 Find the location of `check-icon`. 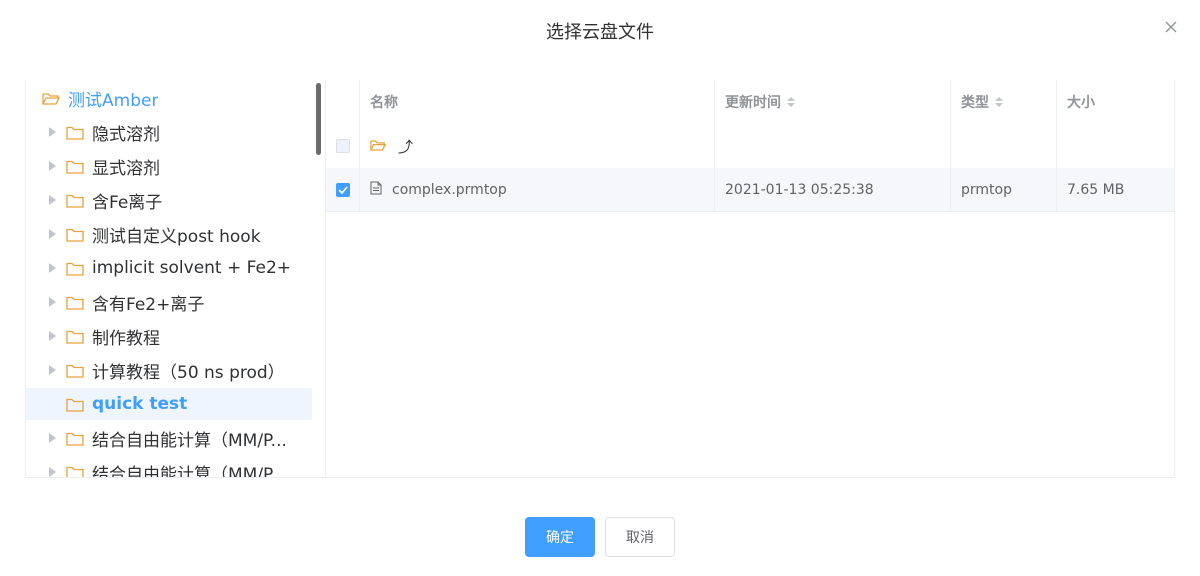

check-icon is located at coordinates (342, 189).